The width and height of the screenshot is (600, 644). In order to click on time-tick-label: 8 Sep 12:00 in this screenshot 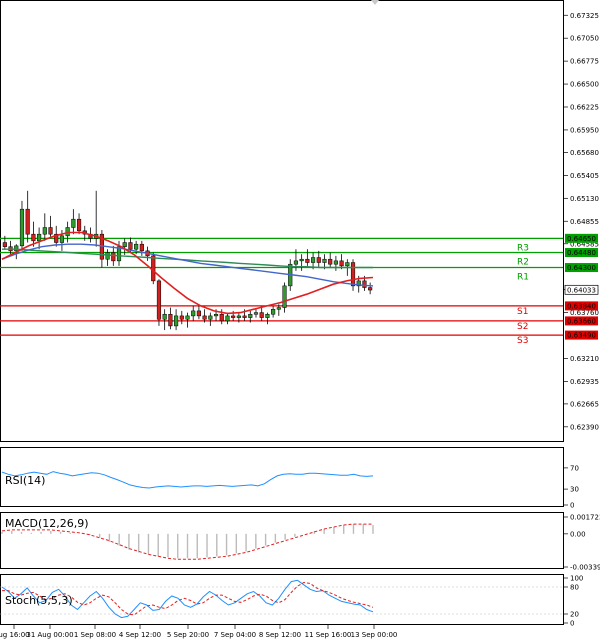, I will do `click(280, 635)`.